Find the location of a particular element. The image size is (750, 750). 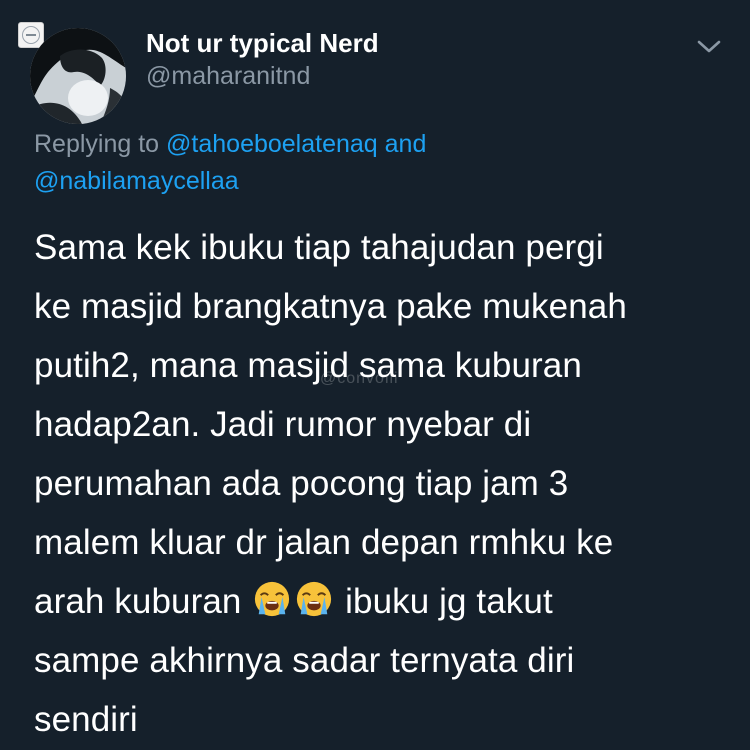

tweet-line-part: ibuku jg takut is located at coordinates (449, 601).